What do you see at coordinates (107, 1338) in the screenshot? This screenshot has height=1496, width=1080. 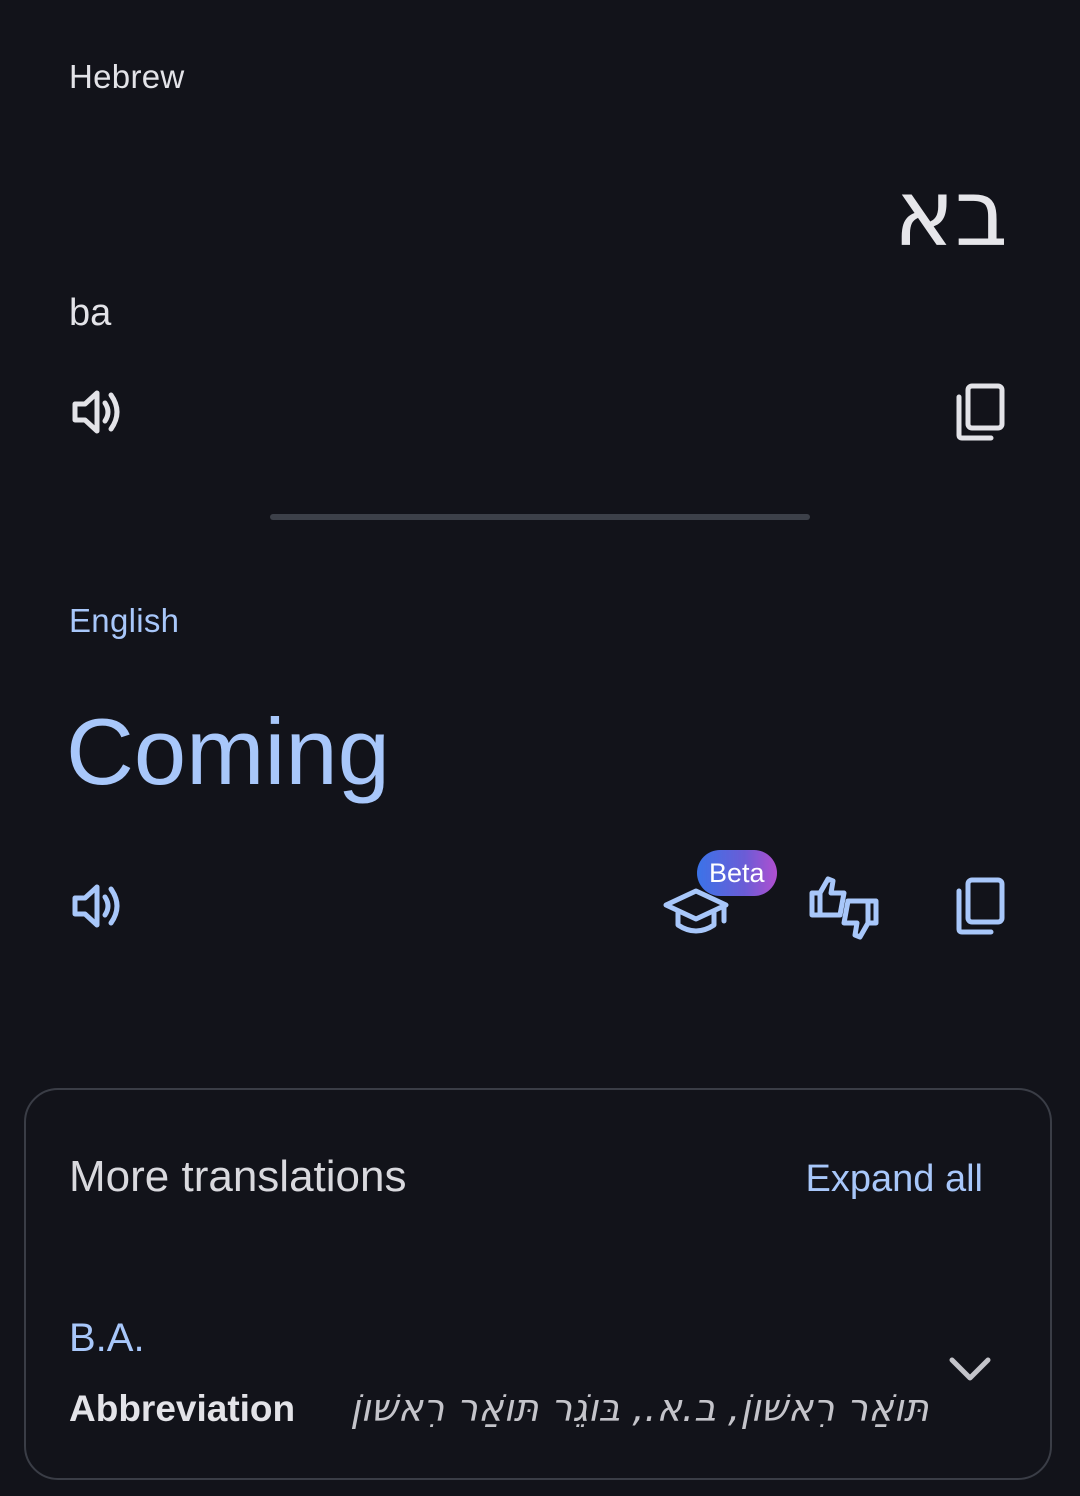 I see `translation-entry-word: B.A.` at bounding box center [107, 1338].